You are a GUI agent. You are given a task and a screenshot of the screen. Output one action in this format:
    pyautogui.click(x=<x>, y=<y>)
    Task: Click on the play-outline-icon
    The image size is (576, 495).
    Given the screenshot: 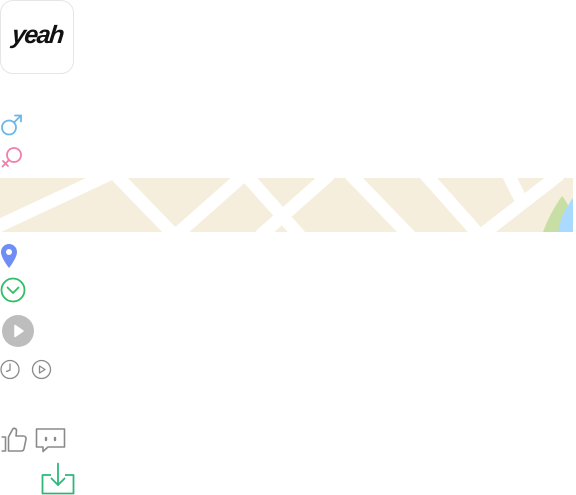 What is the action you would take?
    pyautogui.click(x=41, y=369)
    